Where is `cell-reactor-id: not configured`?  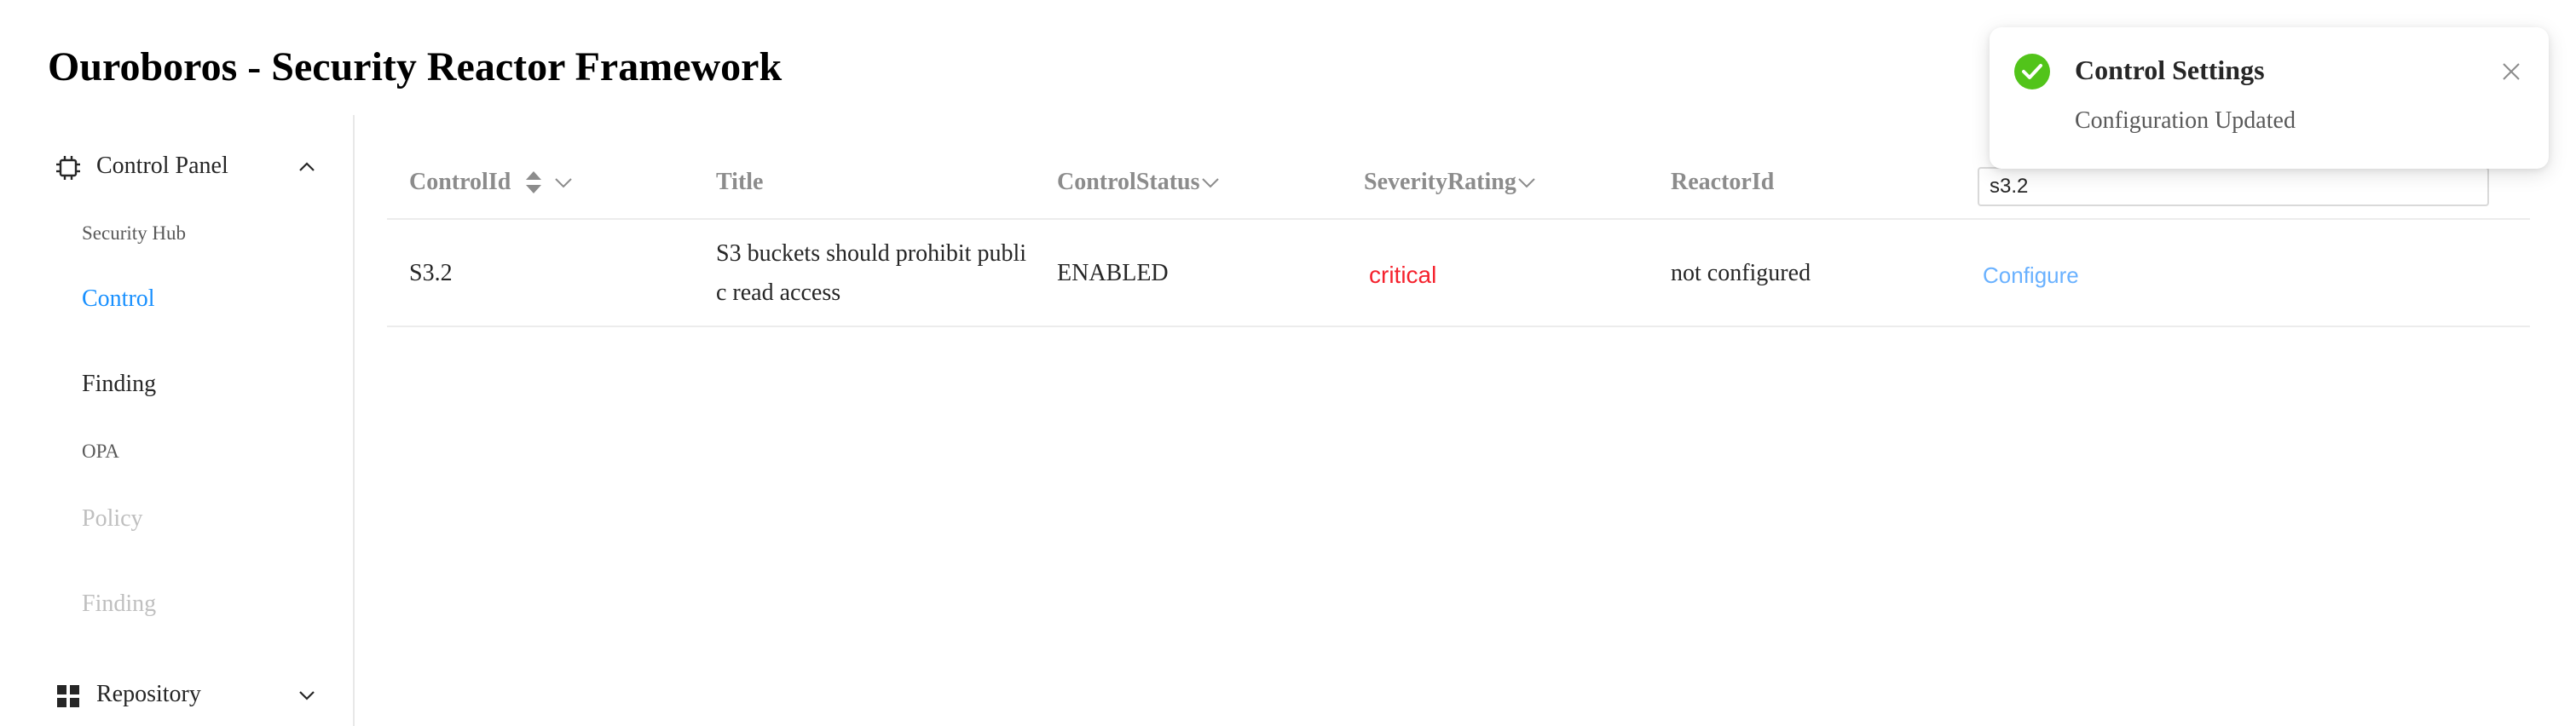
cell-reactor-id: not configured is located at coordinates (1741, 273).